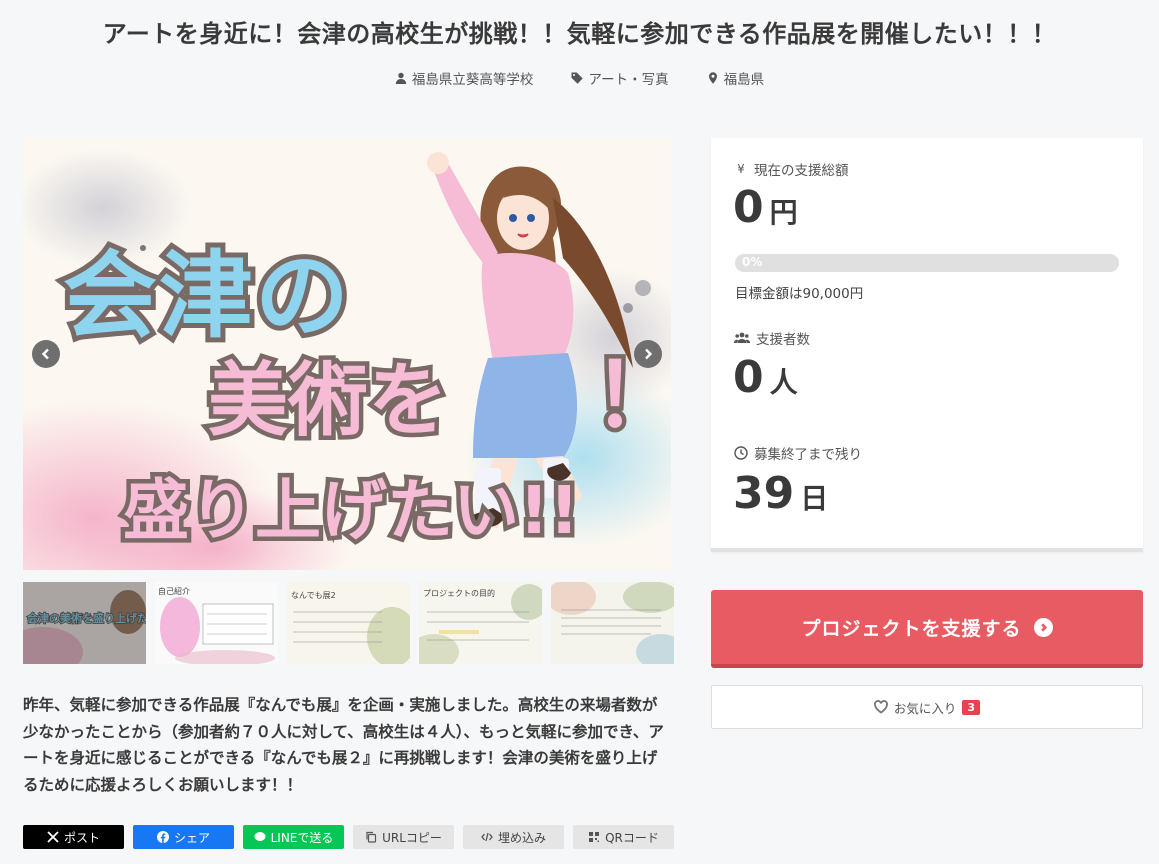  Describe the element at coordinates (401, 78) in the screenshot. I see `user-icon` at that location.